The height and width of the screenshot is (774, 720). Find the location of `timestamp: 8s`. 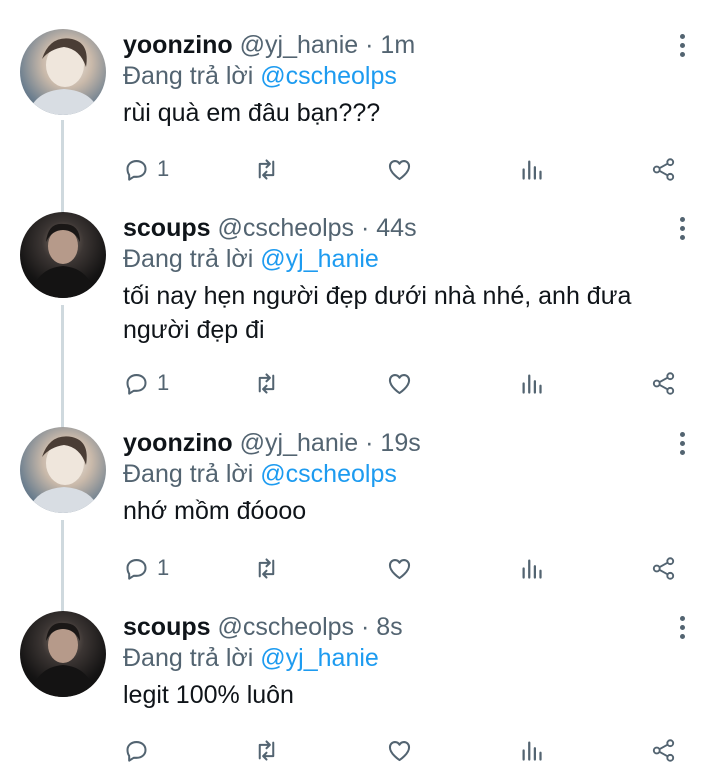

timestamp: 8s is located at coordinates (389, 627).